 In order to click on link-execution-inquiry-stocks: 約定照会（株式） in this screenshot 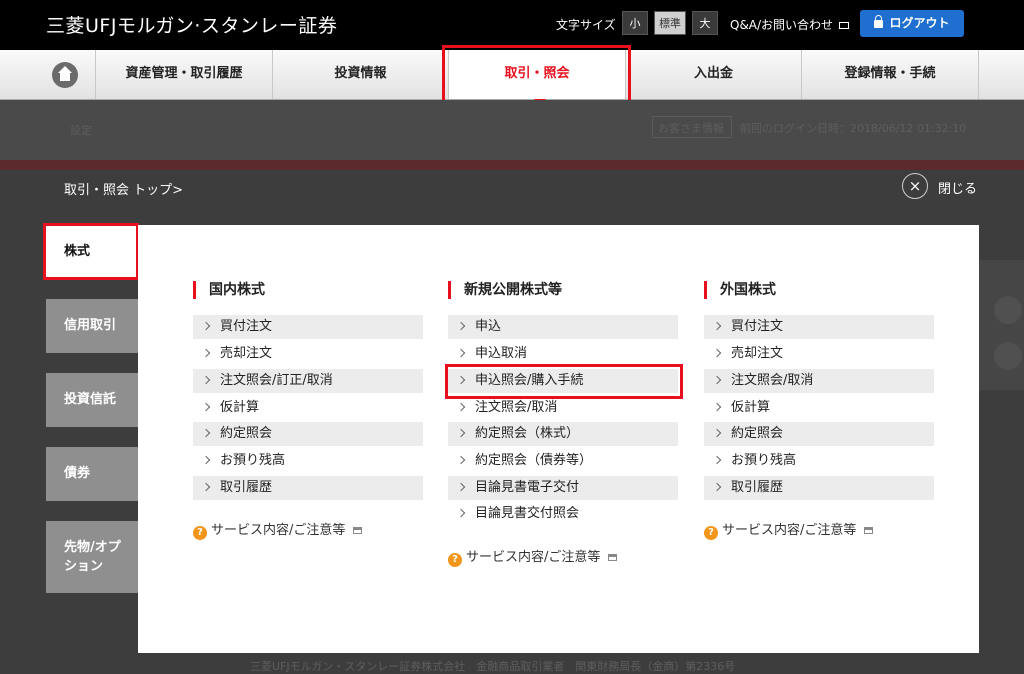, I will do `click(563, 434)`.